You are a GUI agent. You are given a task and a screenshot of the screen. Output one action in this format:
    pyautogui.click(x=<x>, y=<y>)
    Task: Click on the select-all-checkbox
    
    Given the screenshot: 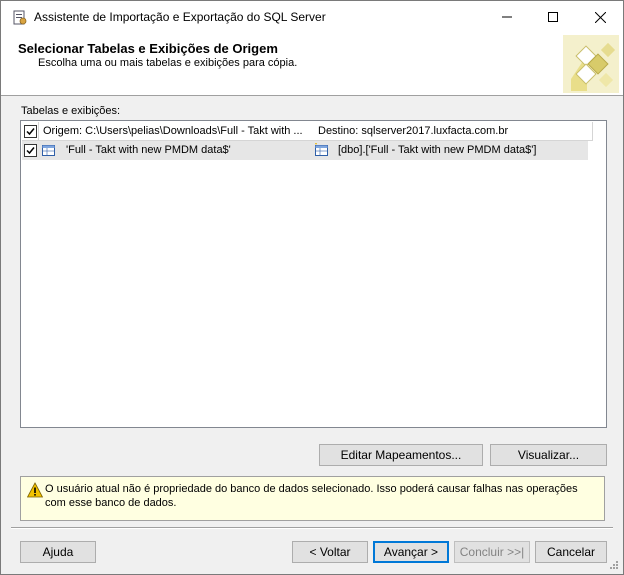 What is the action you would take?
    pyautogui.click(x=30, y=131)
    